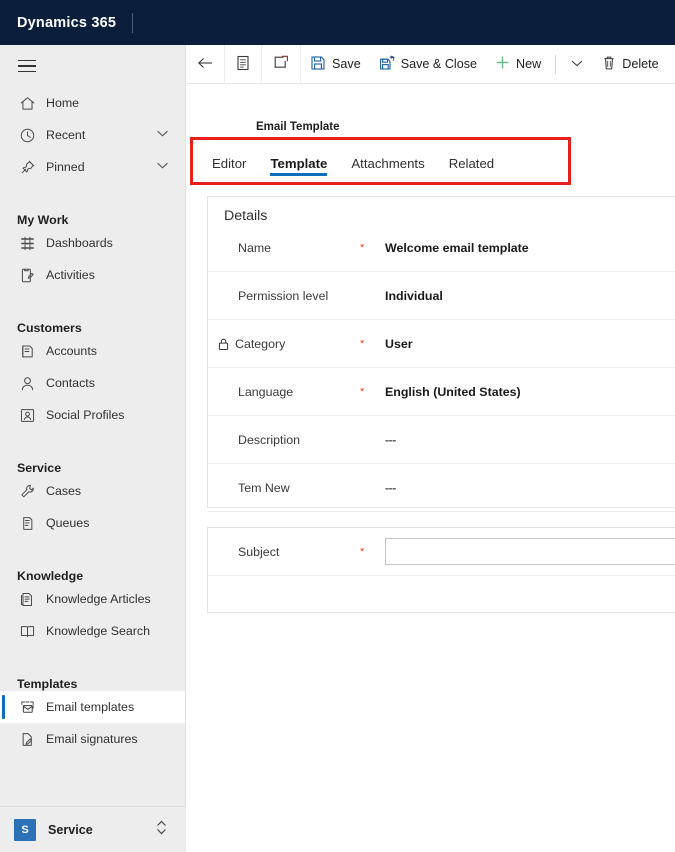 This screenshot has height=852, width=675. What do you see at coordinates (387, 163) in the screenshot?
I see `tab-attachments: Attachments` at bounding box center [387, 163].